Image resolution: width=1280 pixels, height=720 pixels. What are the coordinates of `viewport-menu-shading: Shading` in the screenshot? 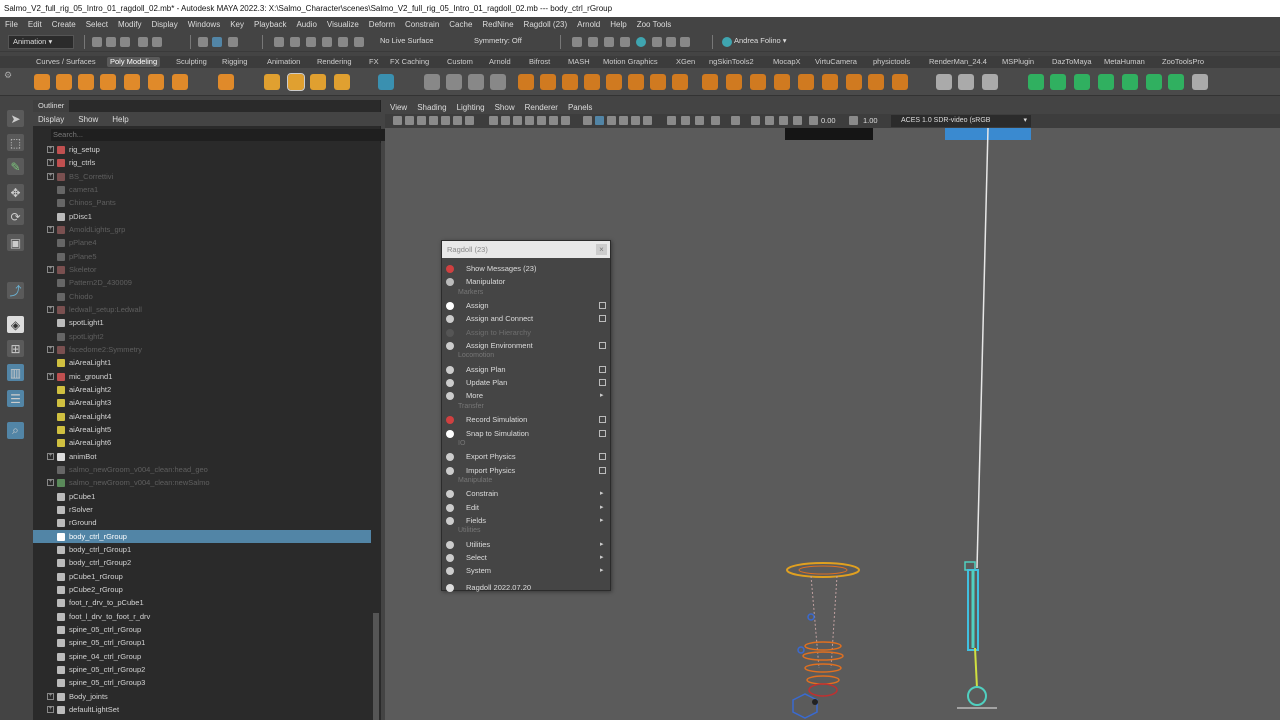 It's located at (431, 107).